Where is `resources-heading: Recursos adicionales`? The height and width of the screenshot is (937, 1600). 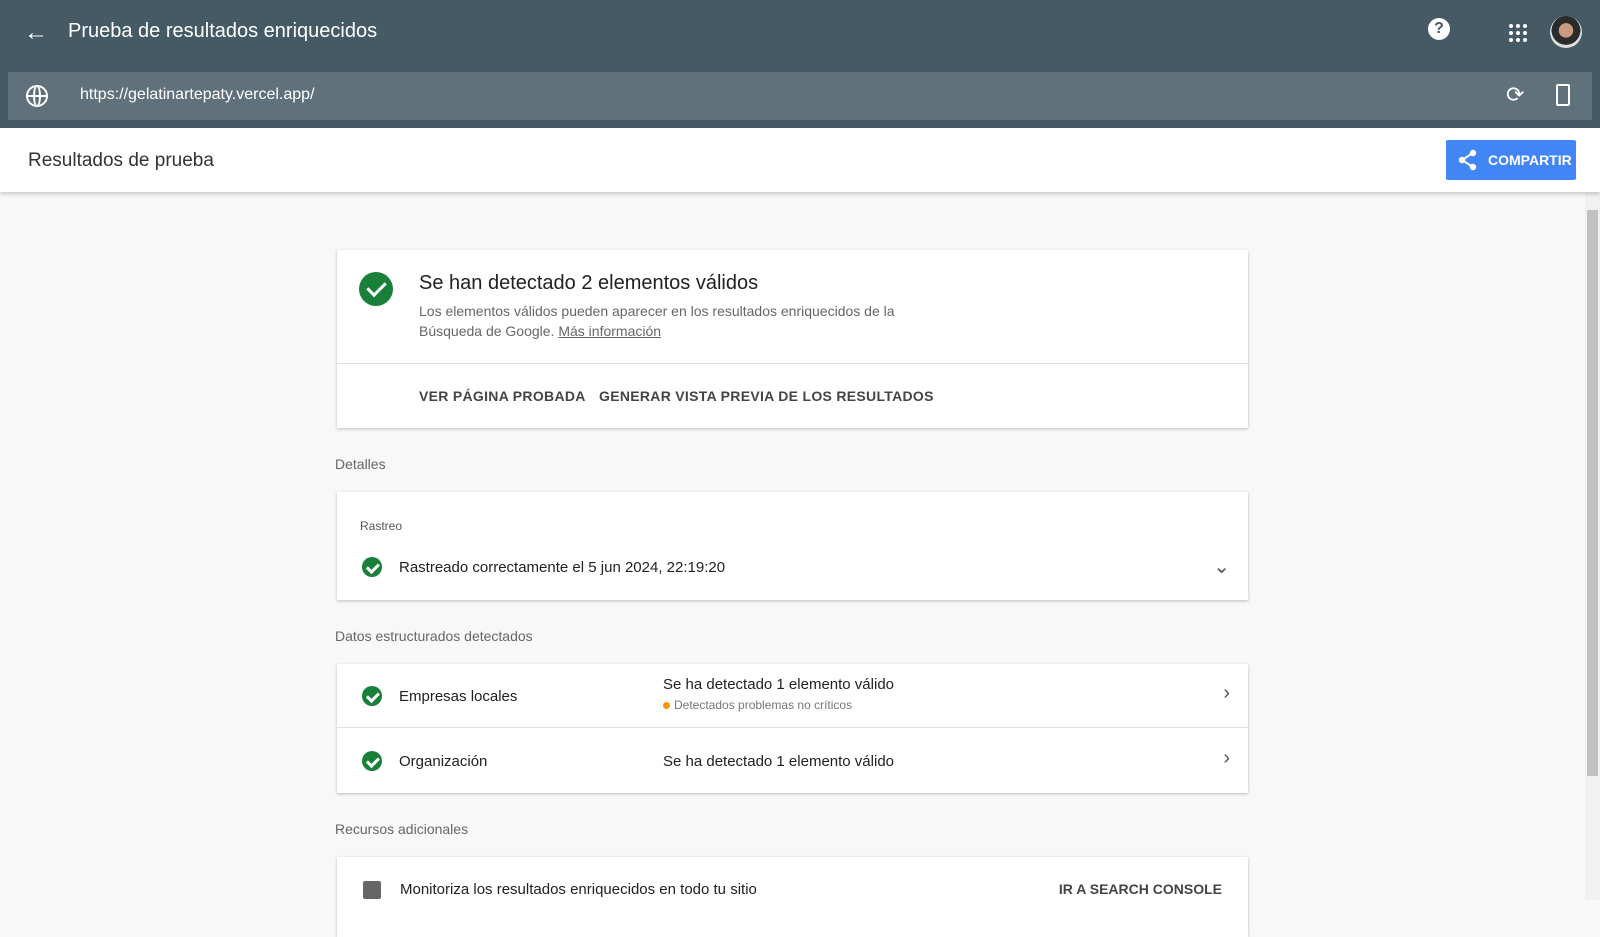 resources-heading: Recursos adicionales is located at coordinates (402, 829).